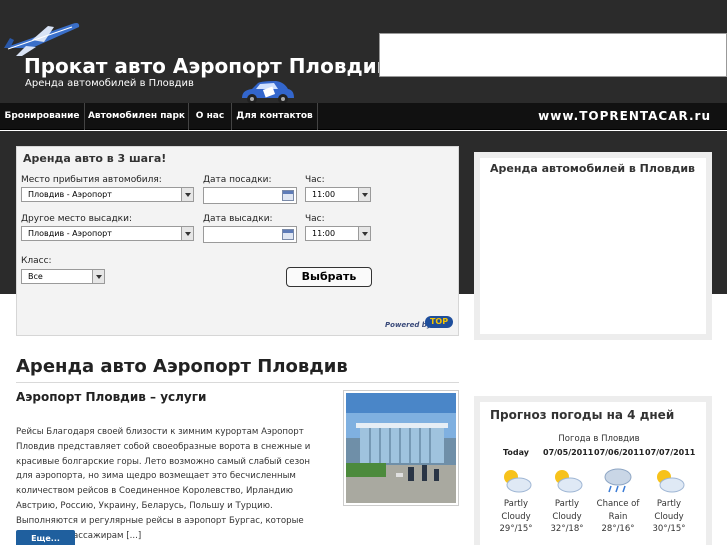 The height and width of the screenshot is (545, 727). I want to click on dropoff-time-value: 11:00, so click(324, 233).